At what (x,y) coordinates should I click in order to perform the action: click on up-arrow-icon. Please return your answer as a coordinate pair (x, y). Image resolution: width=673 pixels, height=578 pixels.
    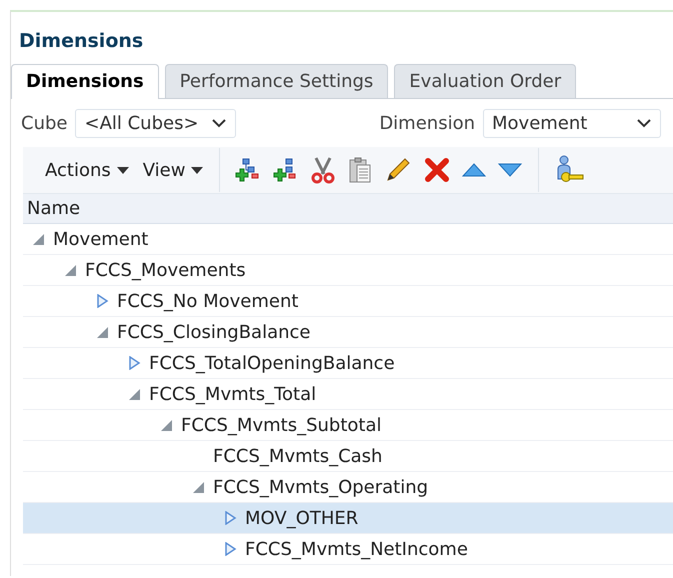
    Looking at the image, I should click on (474, 170).